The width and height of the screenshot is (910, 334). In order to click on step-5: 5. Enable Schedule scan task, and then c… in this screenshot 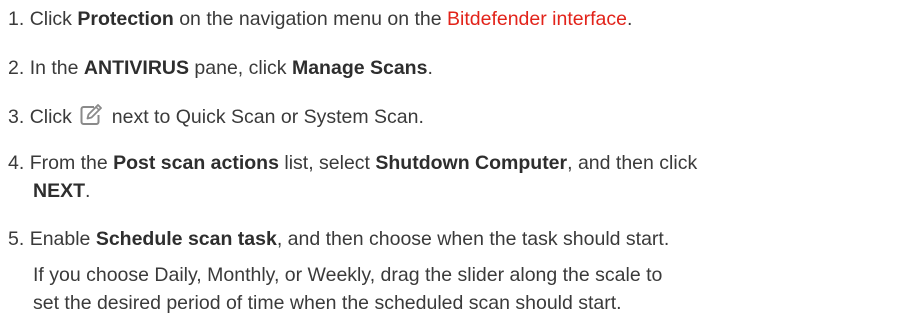, I will do `click(456, 239)`.